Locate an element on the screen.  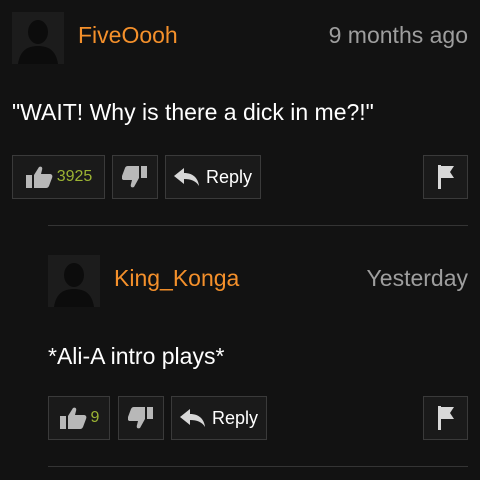
like-button: 3925 is located at coordinates (58, 177).